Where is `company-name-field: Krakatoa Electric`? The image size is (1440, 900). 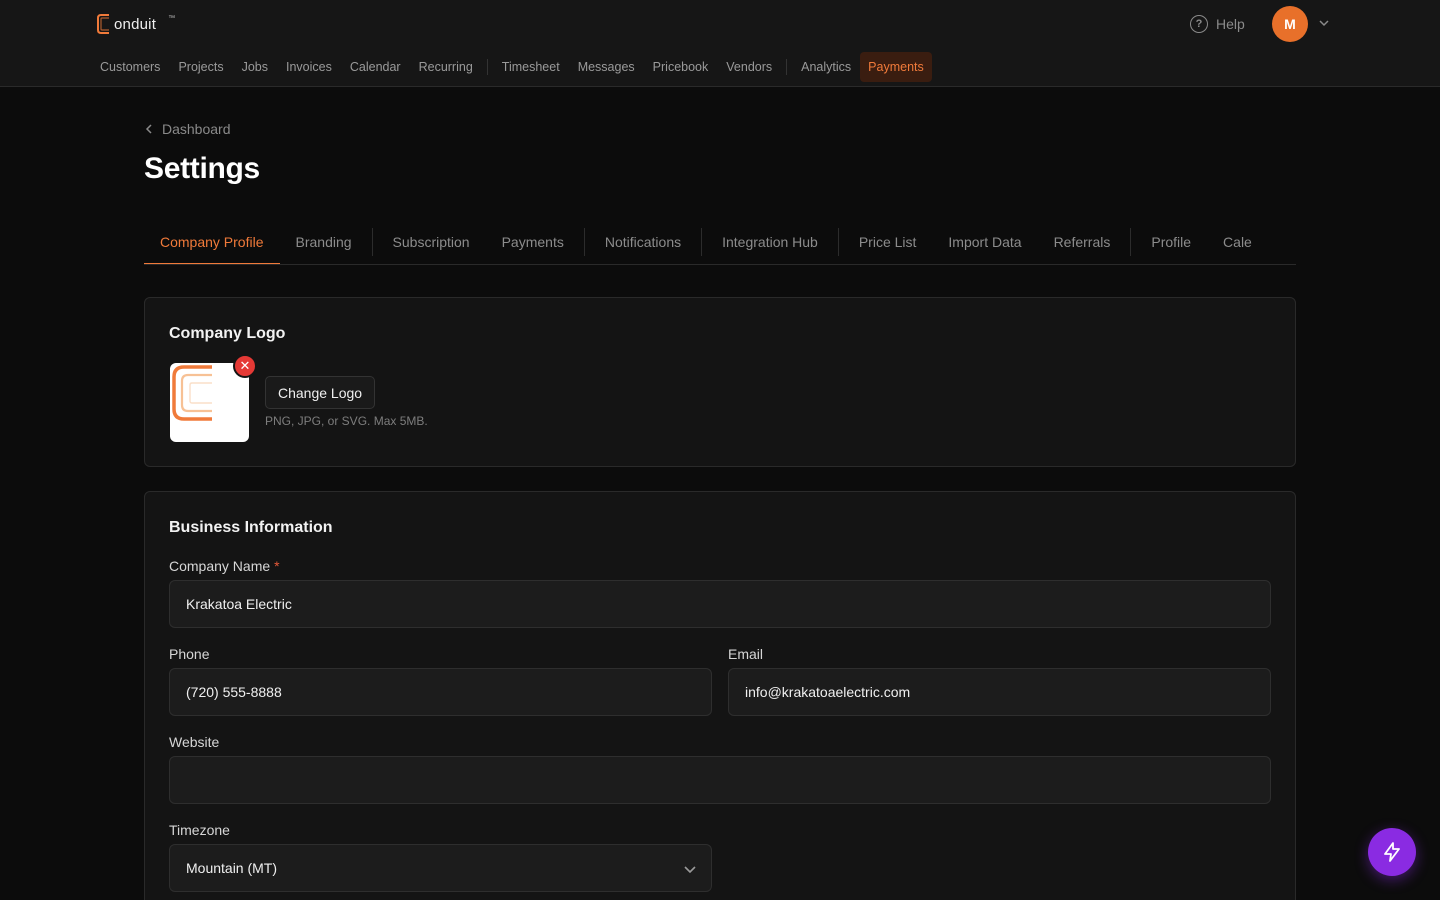 company-name-field: Krakatoa Electric is located at coordinates (720, 604).